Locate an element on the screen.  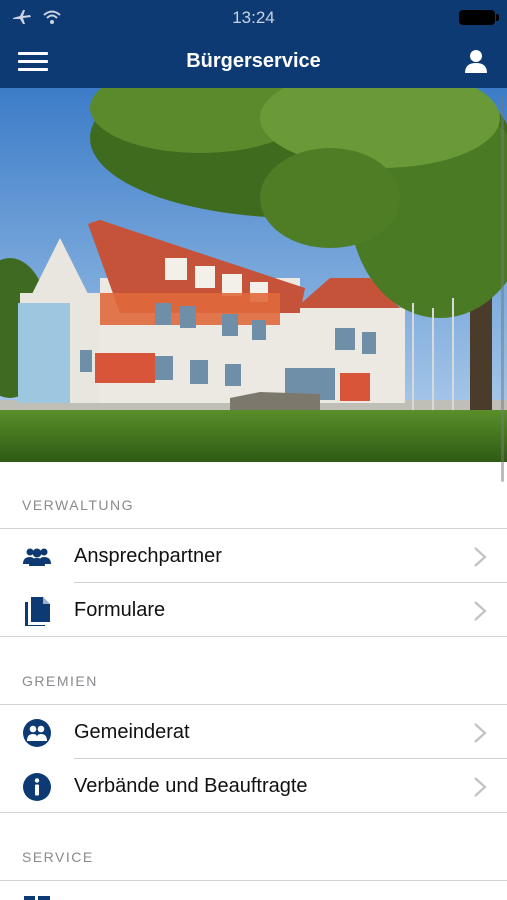
nav-bar: Bürgerservice is located at coordinates (253, 61).